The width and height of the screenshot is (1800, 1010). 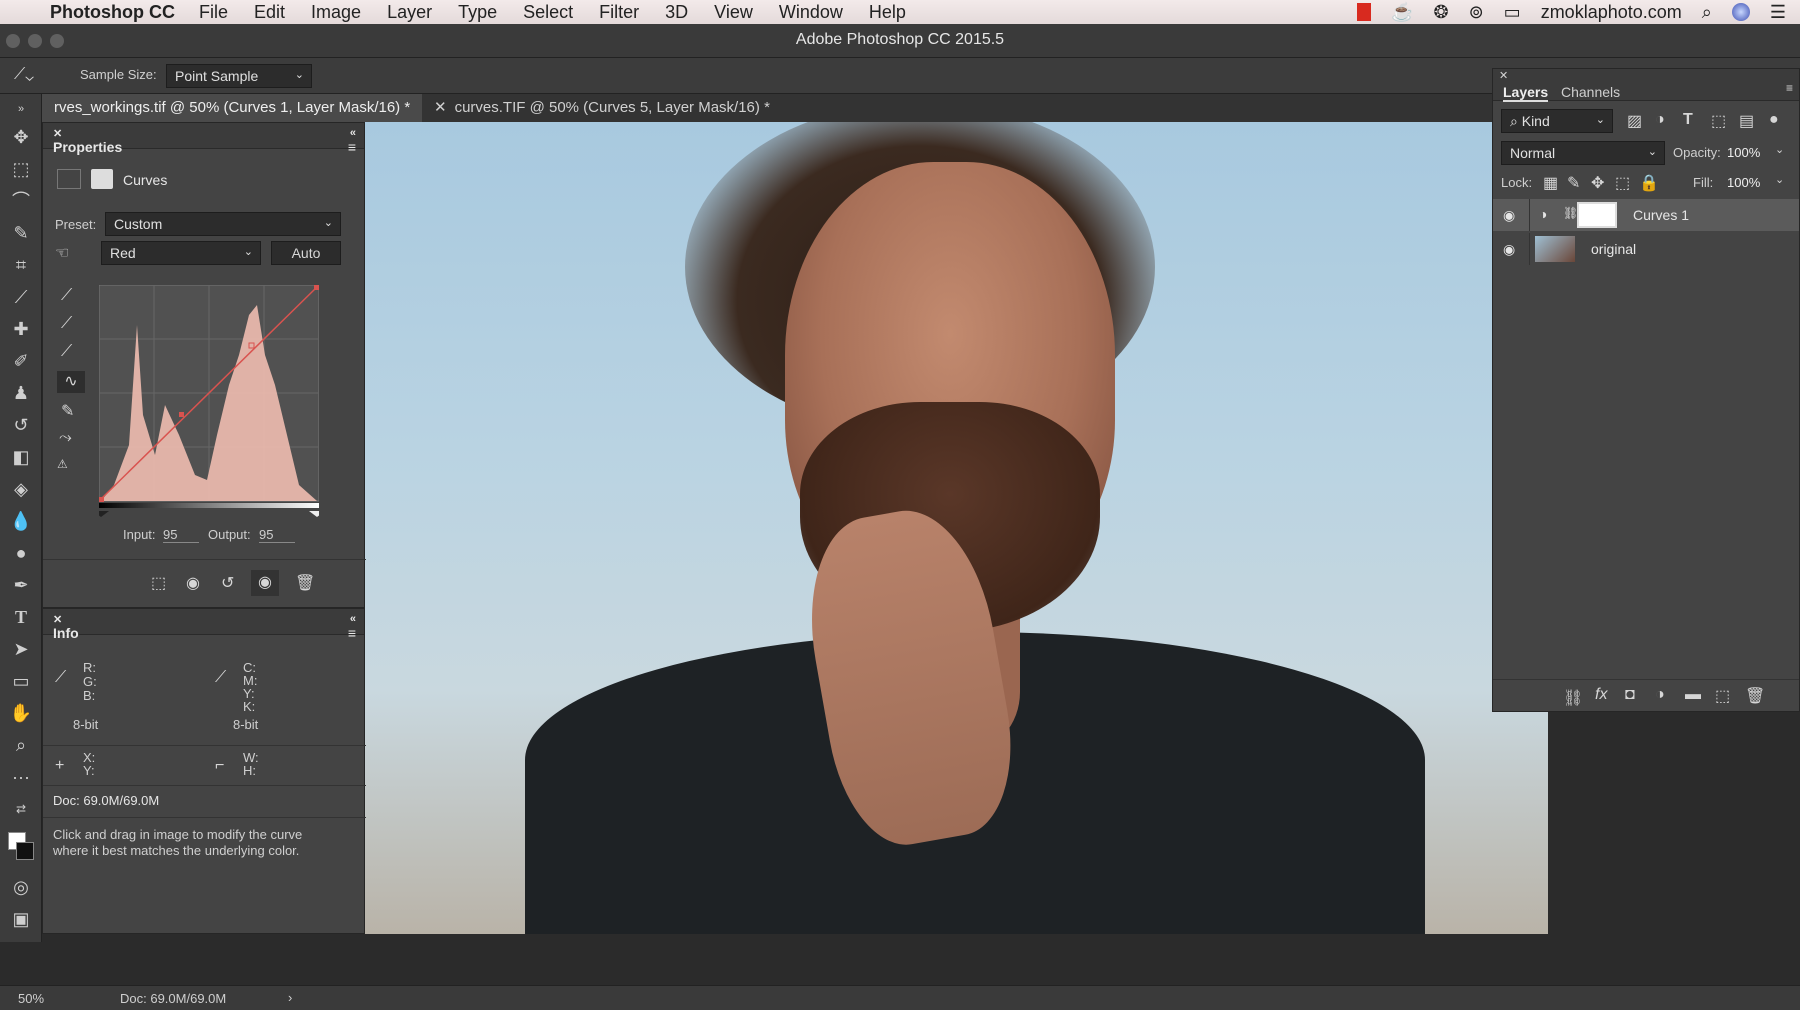 What do you see at coordinates (21, 521) in the screenshot?
I see `blur-tool-icon: 💧` at bounding box center [21, 521].